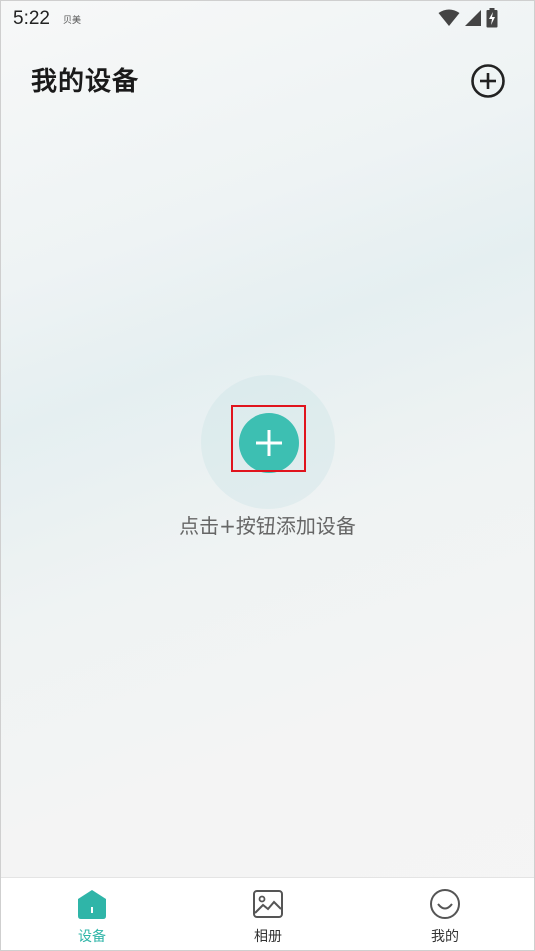  What do you see at coordinates (85, 82) in the screenshot?
I see `page-title: 我的设备` at bounding box center [85, 82].